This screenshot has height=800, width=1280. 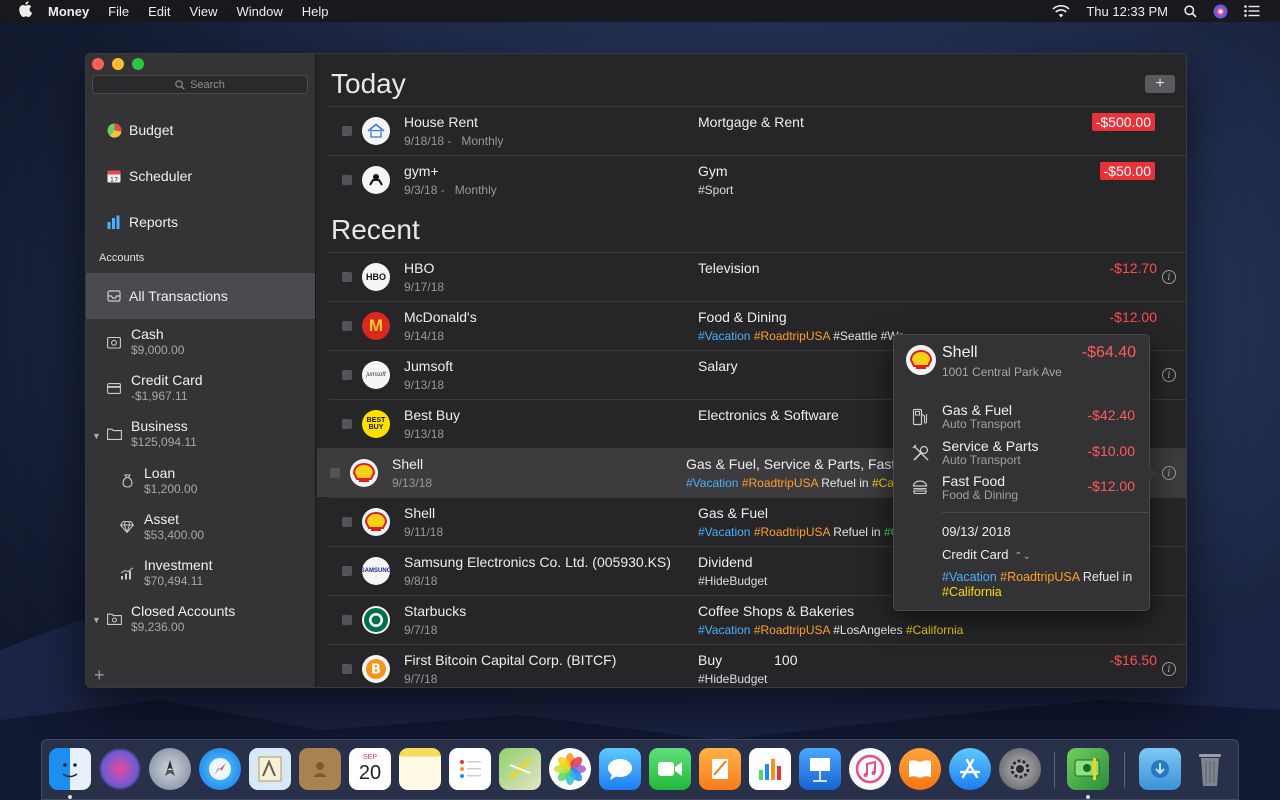 What do you see at coordinates (70, 769) in the screenshot?
I see `finder-icon` at bounding box center [70, 769].